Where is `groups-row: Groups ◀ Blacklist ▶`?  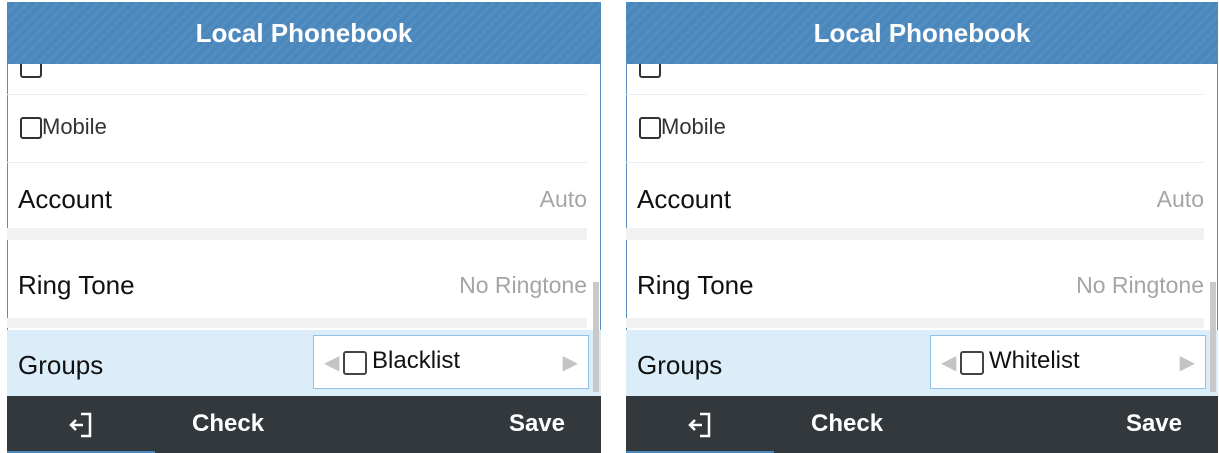
groups-row: Groups ◀ Blacklist ▶ is located at coordinates (304, 363).